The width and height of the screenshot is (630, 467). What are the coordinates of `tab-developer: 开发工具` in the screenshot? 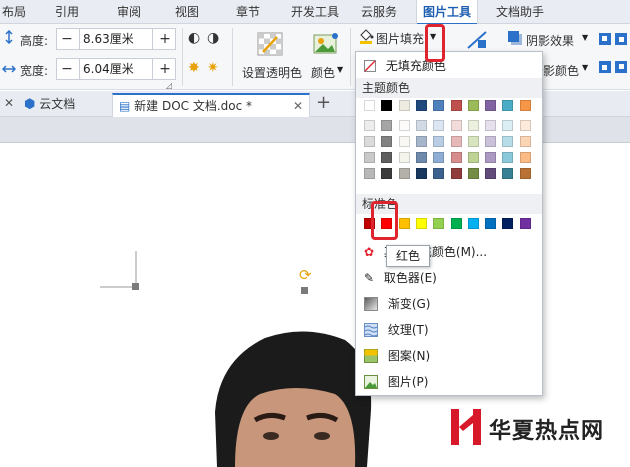 It's located at (315, 12).